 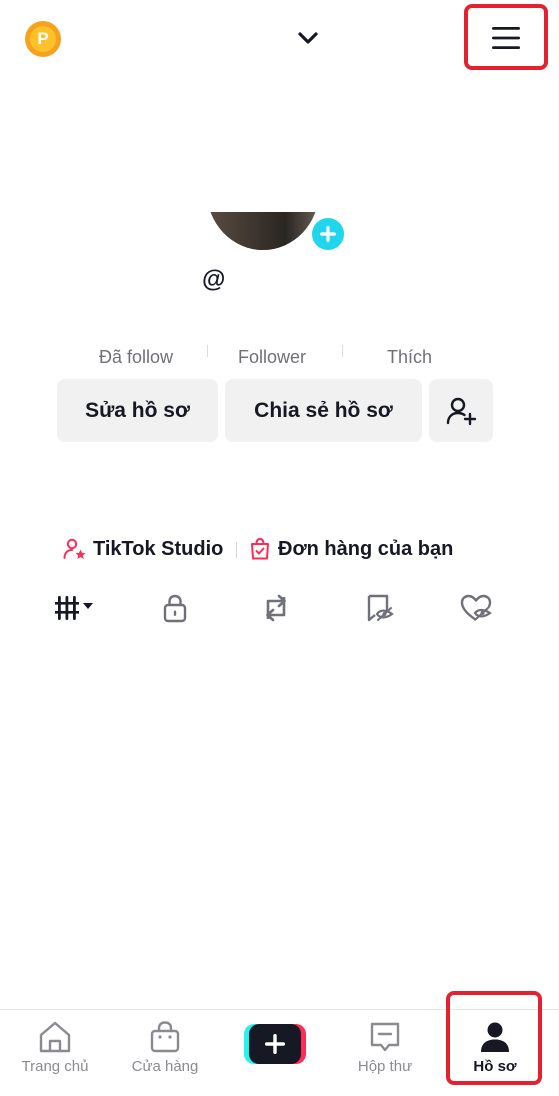 I want to click on inbox-message-icon, so click(x=385, y=1037).